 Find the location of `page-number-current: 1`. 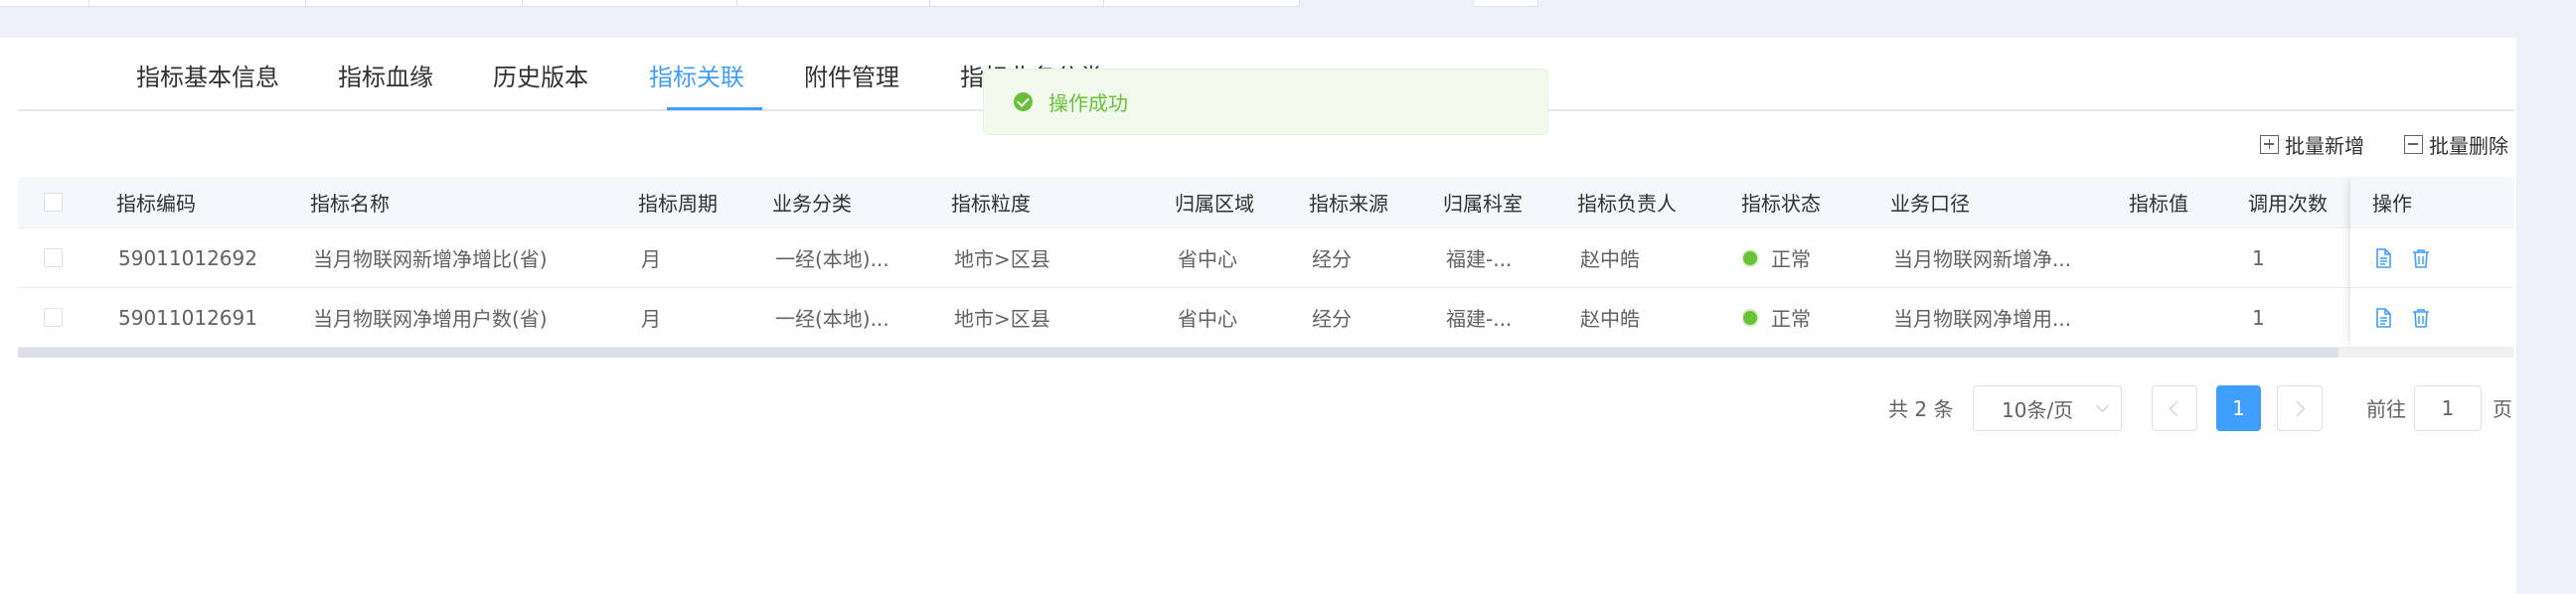

page-number-current: 1 is located at coordinates (2238, 408).